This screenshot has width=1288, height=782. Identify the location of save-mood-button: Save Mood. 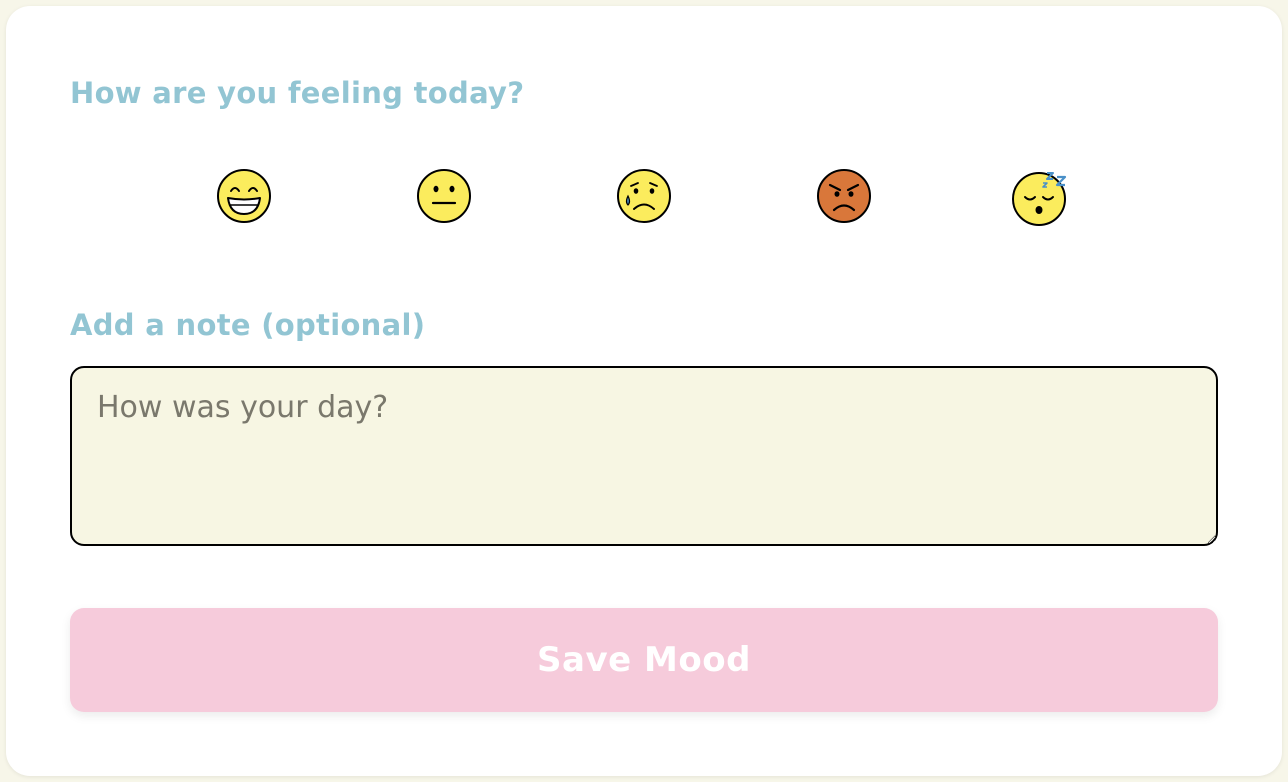
(644, 660).